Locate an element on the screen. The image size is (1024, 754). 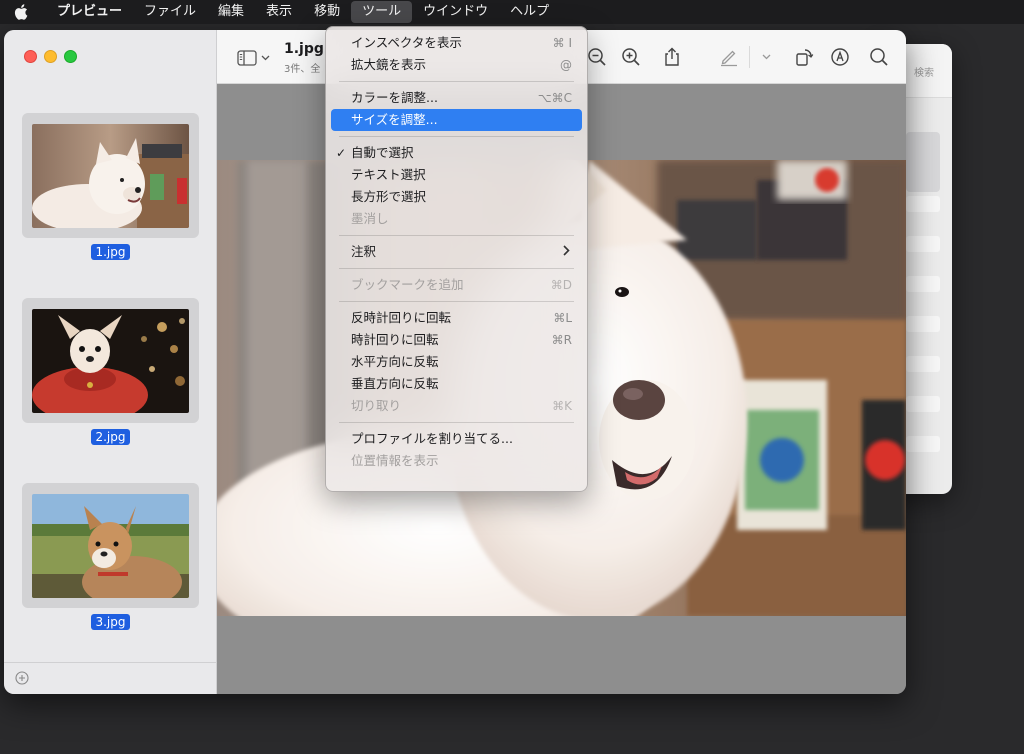
menu-item-annotate: 注釈 is located at coordinates (456, 252).